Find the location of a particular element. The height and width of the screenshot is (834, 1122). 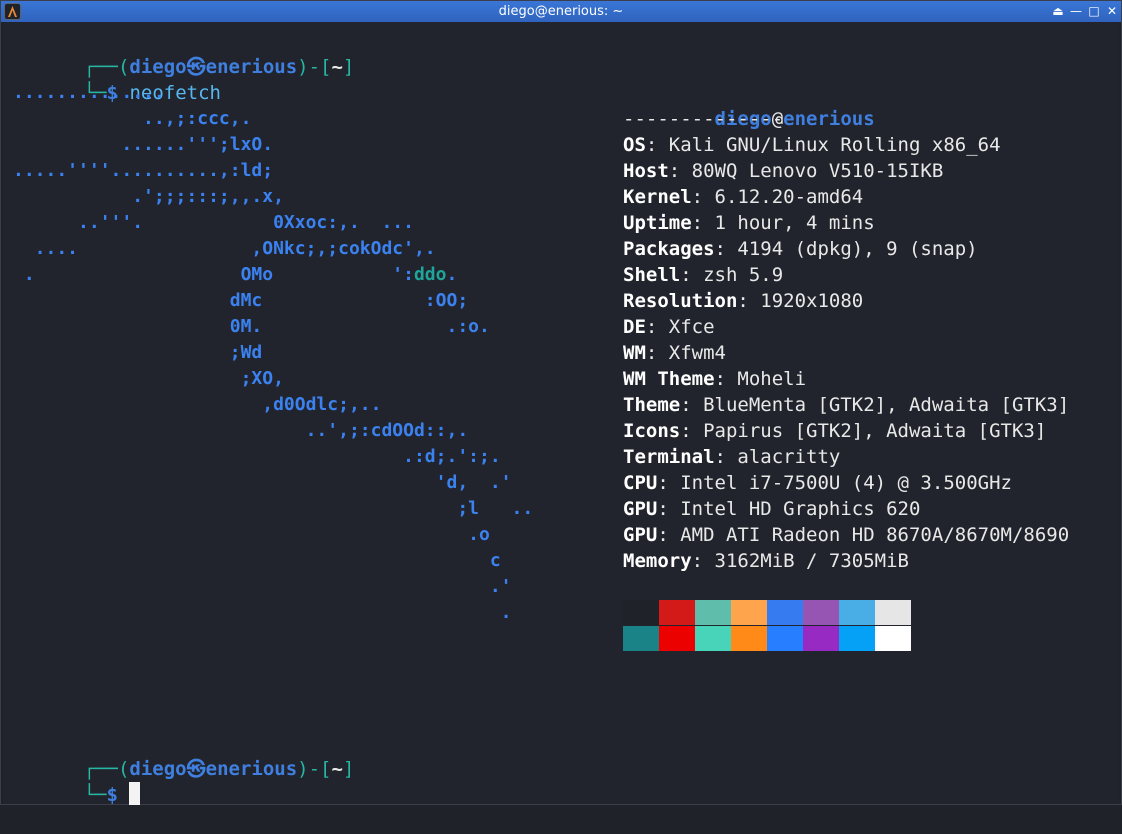

info-value: 1920x1080 is located at coordinates (812, 301).